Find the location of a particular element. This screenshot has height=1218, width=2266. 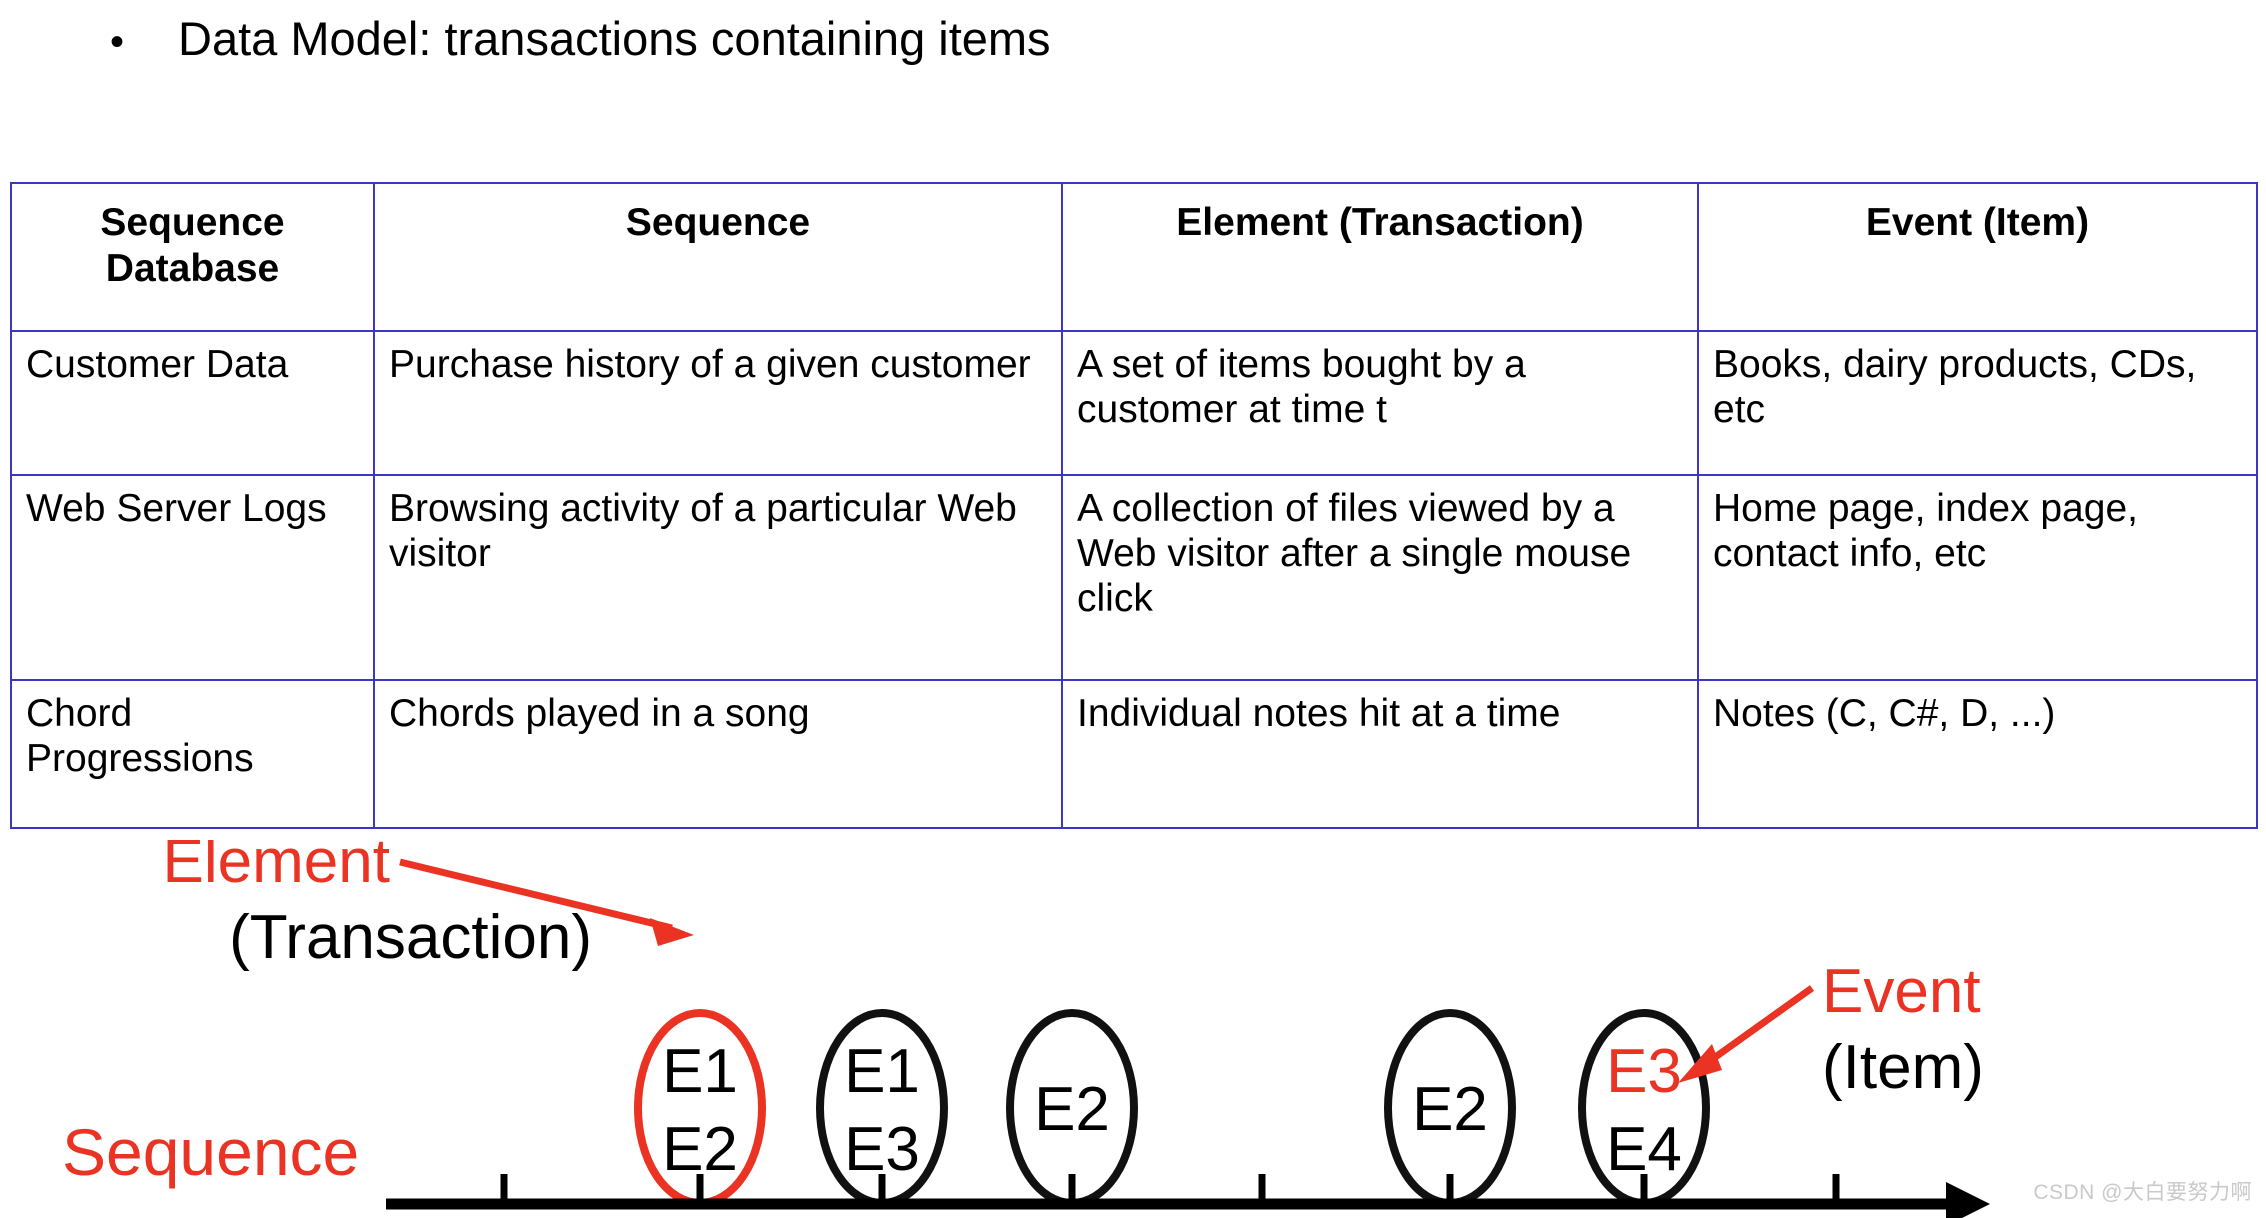

element-label-sub: (Transaction) is located at coordinates (410, 937).